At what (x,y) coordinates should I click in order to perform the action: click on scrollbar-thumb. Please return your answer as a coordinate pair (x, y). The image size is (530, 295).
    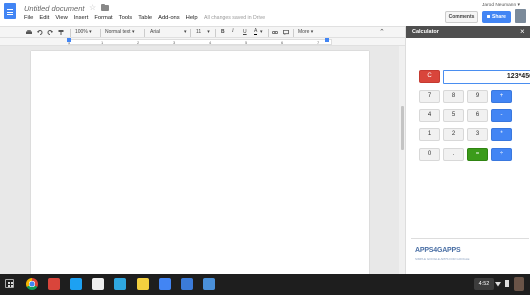
    Looking at the image, I should click on (402, 128).